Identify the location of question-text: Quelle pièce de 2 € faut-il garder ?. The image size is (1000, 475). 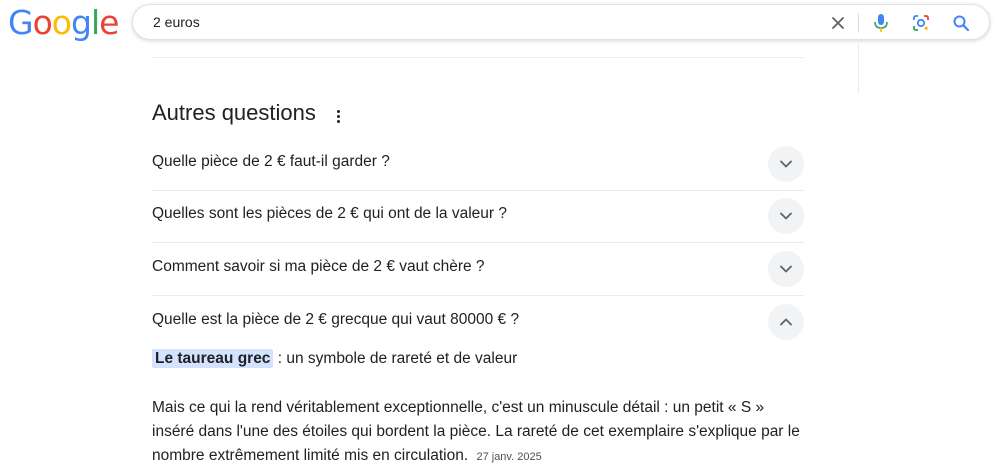
(271, 161).